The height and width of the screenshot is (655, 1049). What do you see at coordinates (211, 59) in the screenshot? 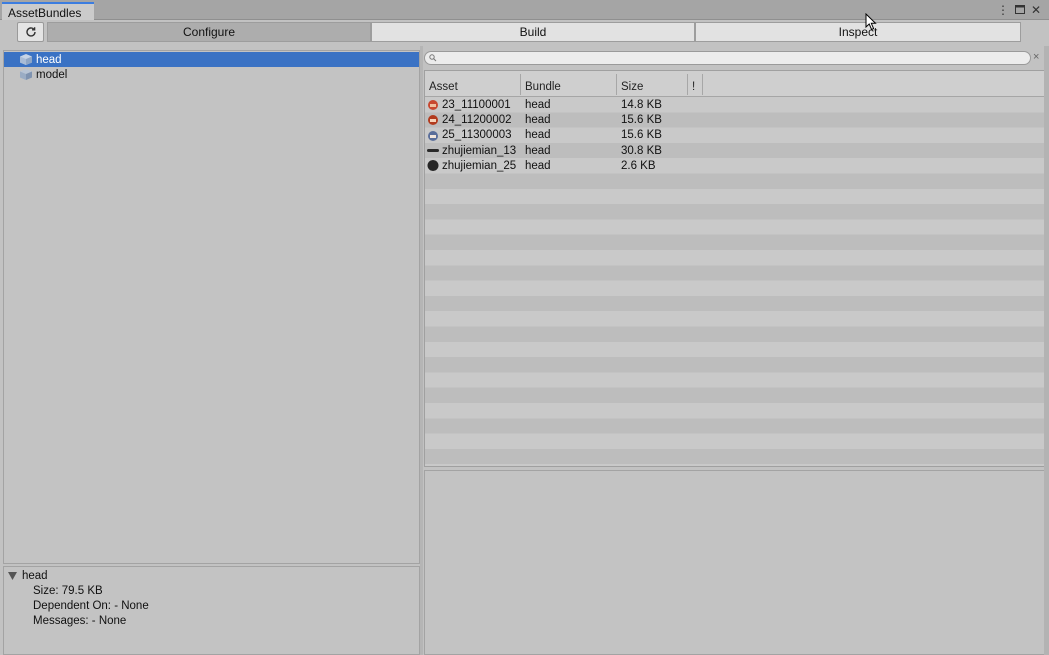
I see `bundle-item-head: head` at bounding box center [211, 59].